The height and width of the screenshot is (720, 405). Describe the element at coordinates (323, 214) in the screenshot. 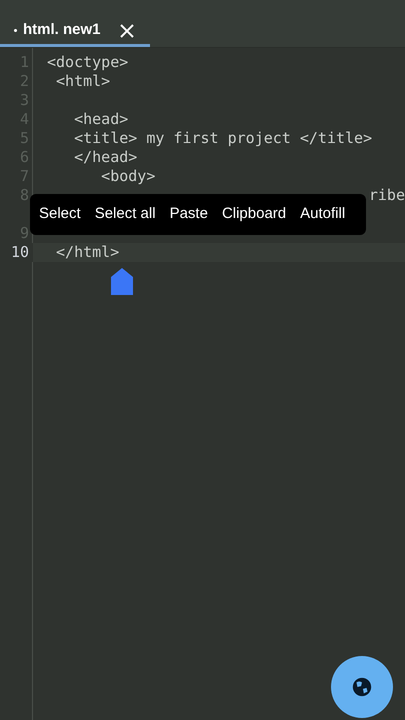

I see `menu-item: Autofill` at that location.